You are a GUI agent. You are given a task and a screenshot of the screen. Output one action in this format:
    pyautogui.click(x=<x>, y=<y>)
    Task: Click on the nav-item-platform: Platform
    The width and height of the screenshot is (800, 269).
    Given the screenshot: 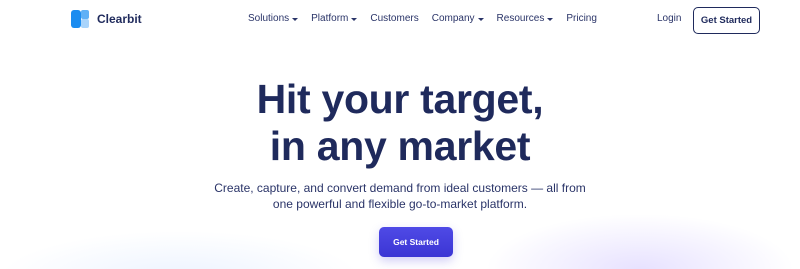 What is the action you would take?
    pyautogui.click(x=334, y=18)
    